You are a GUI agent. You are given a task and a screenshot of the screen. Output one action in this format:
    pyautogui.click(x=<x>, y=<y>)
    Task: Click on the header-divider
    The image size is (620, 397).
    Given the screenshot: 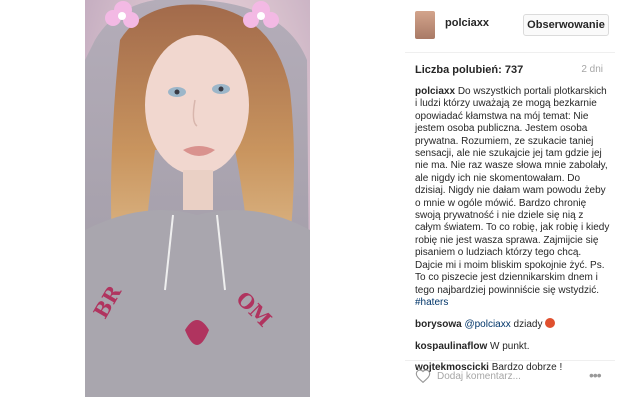 What is the action you would take?
    pyautogui.click(x=510, y=52)
    